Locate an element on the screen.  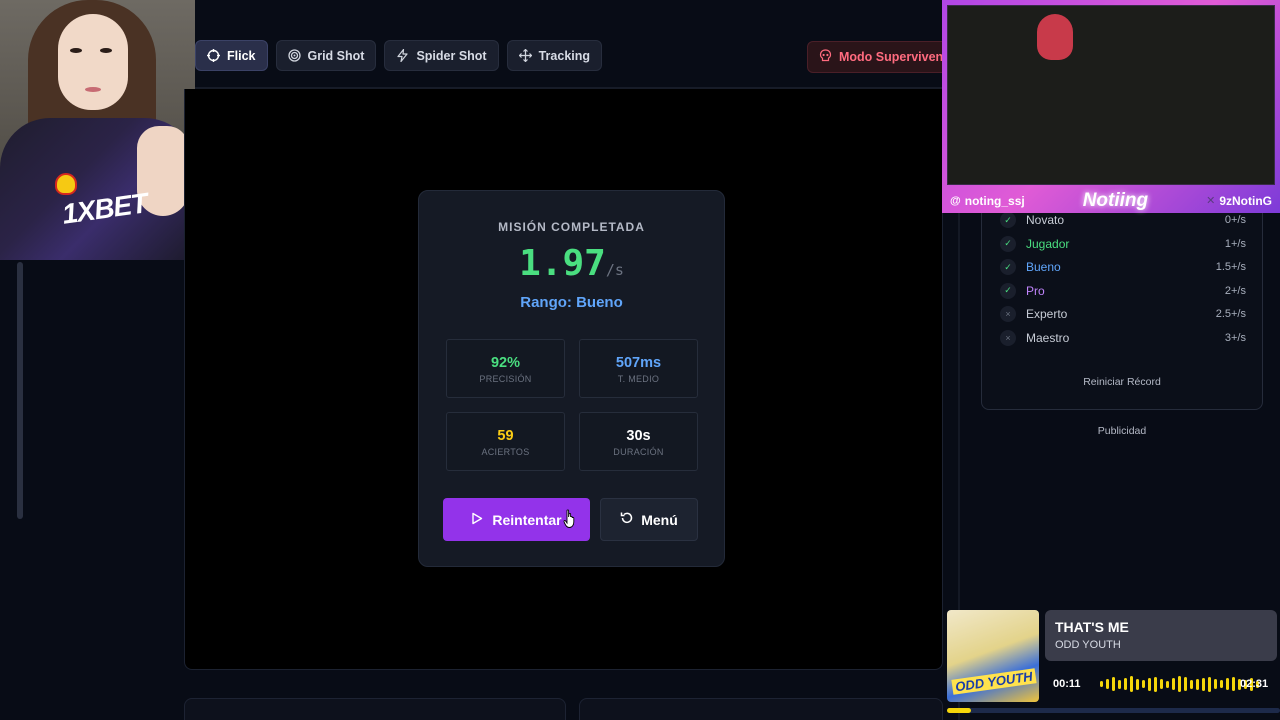
tab-grid-shot: Grid Shot is located at coordinates (326, 55).